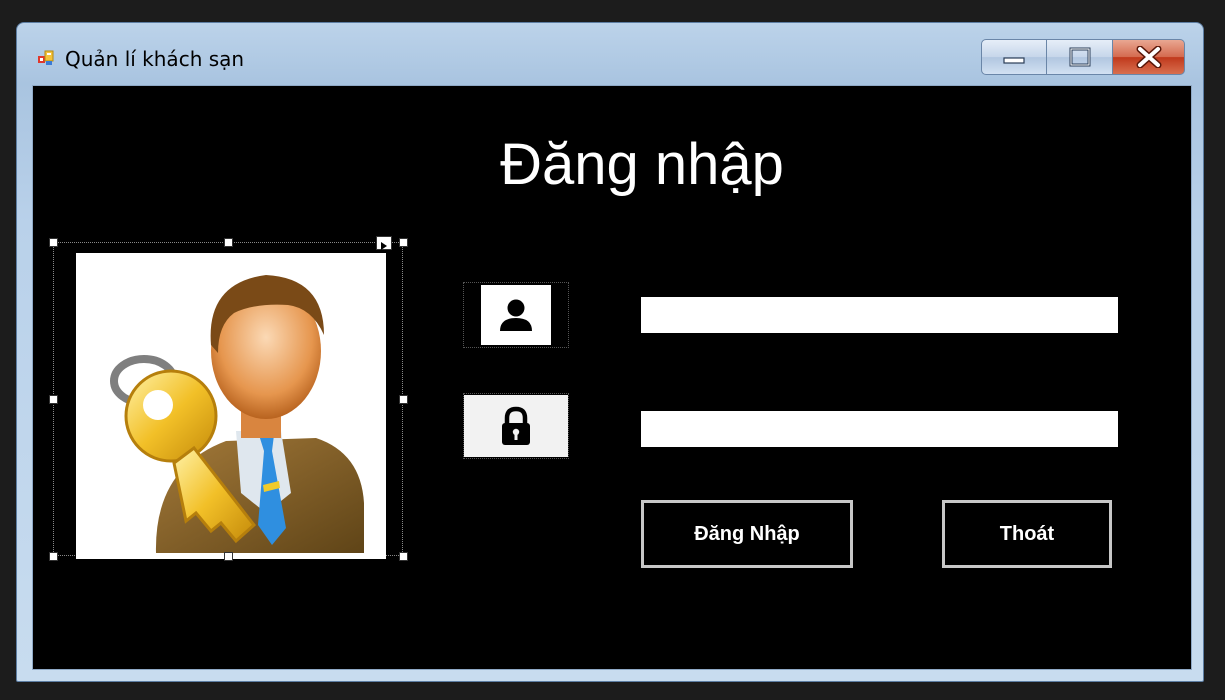 This screenshot has width=1225, height=700. I want to click on username-icon-box, so click(516, 315).